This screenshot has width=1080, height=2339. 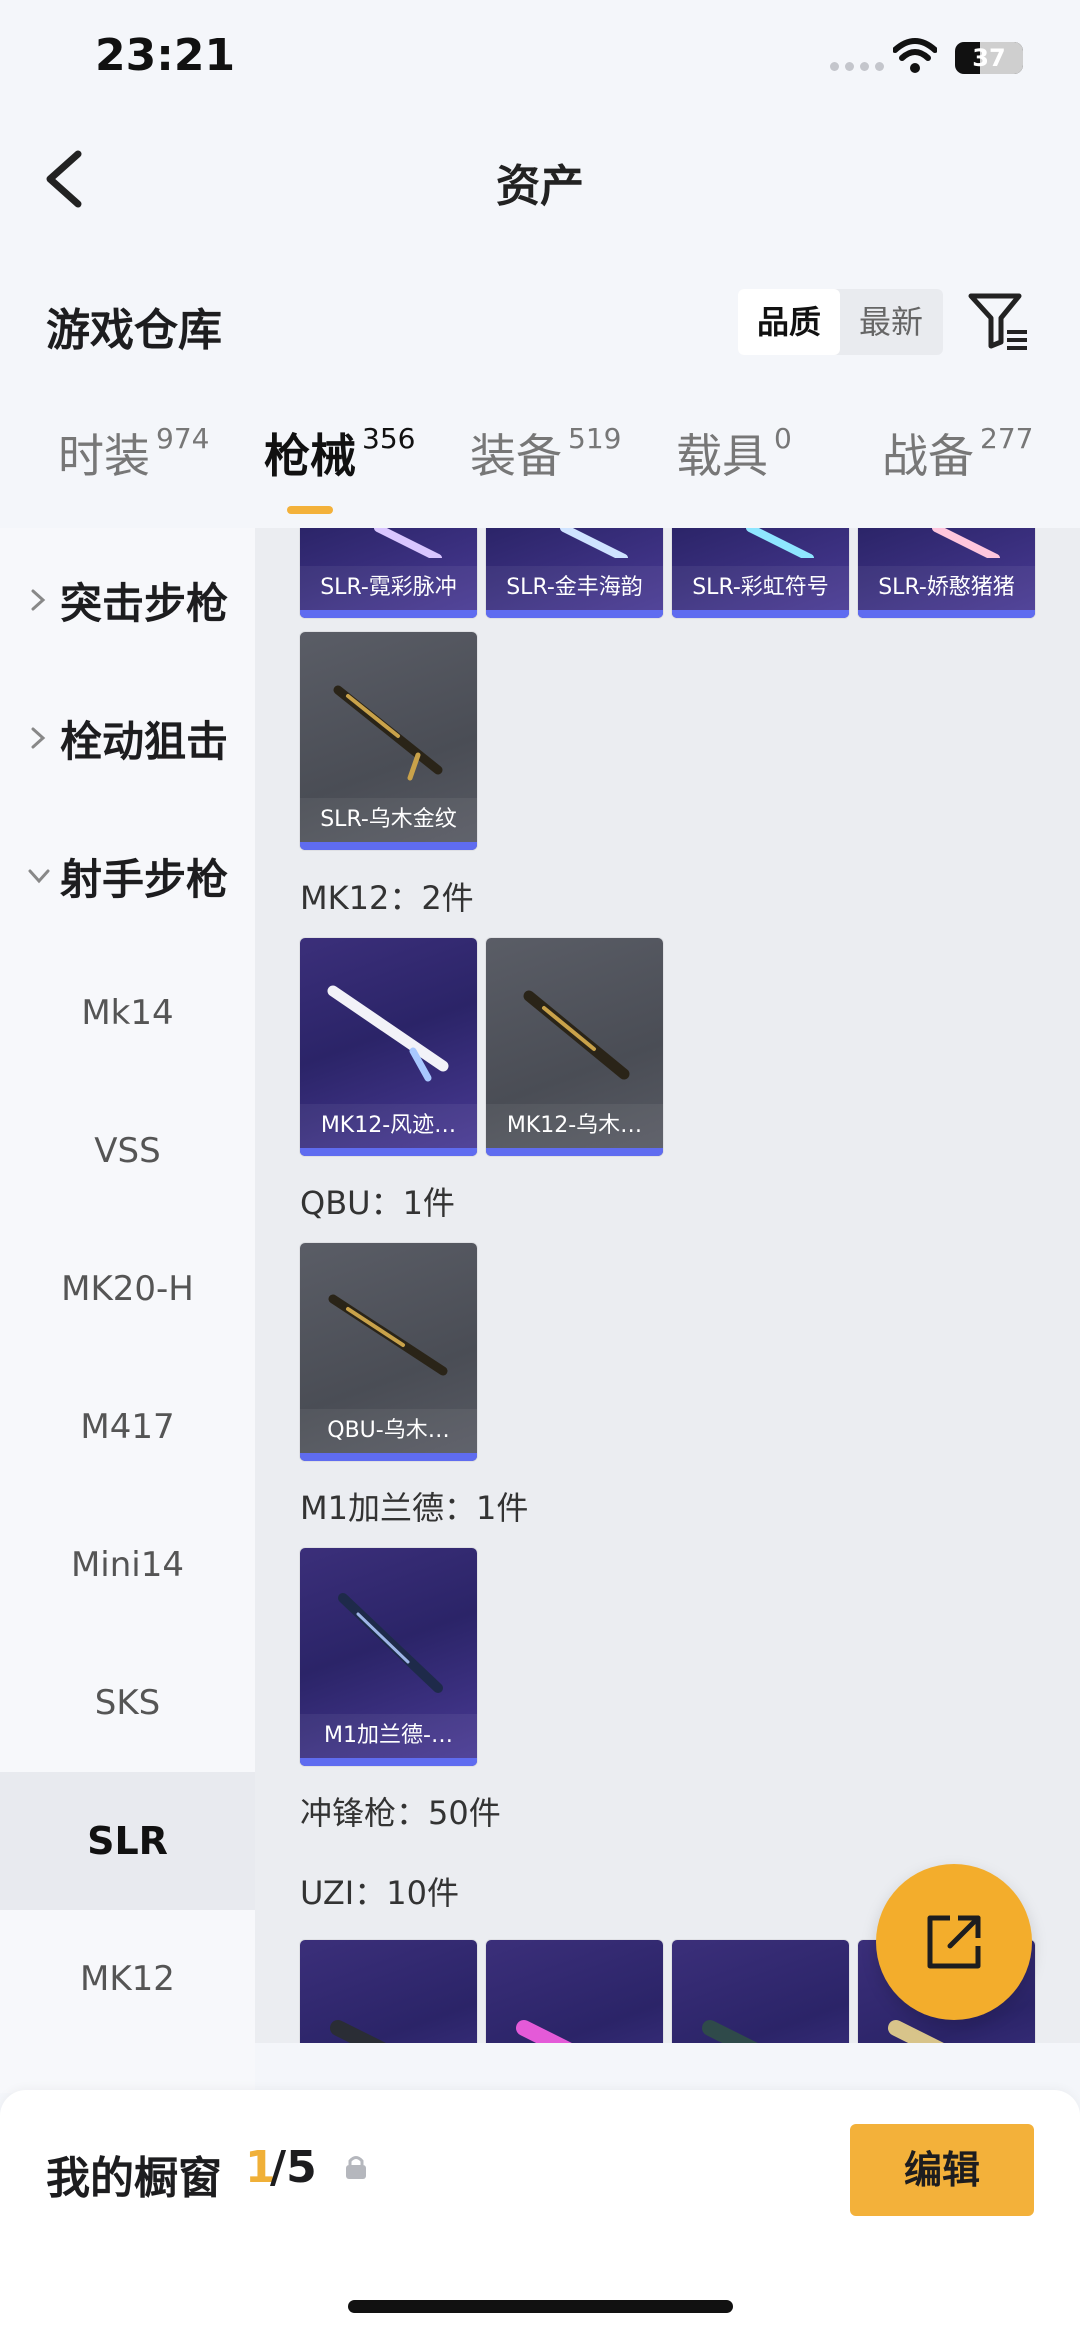 What do you see at coordinates (127, 1703) in the screenshot?
I see `sidebar-item-sks: SKS` at bounding box center [127, 1703].